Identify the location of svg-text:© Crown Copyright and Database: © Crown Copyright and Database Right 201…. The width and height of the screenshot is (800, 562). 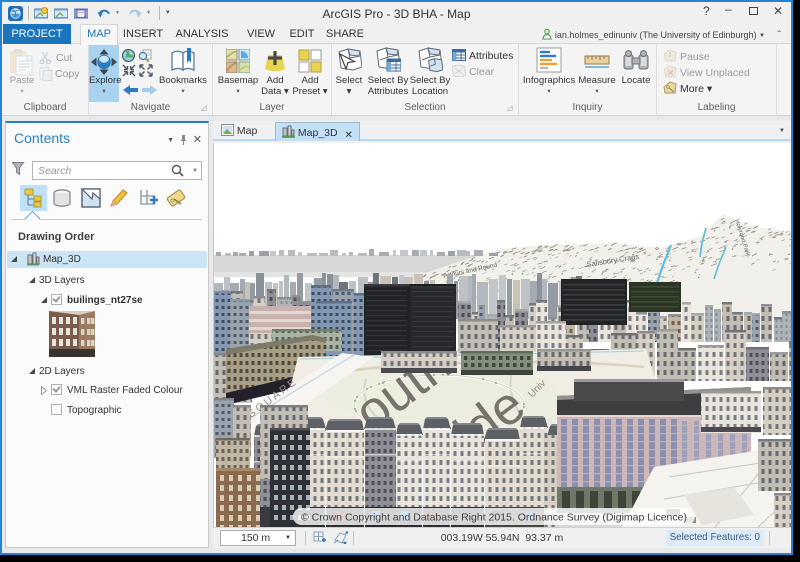
(494, 518).